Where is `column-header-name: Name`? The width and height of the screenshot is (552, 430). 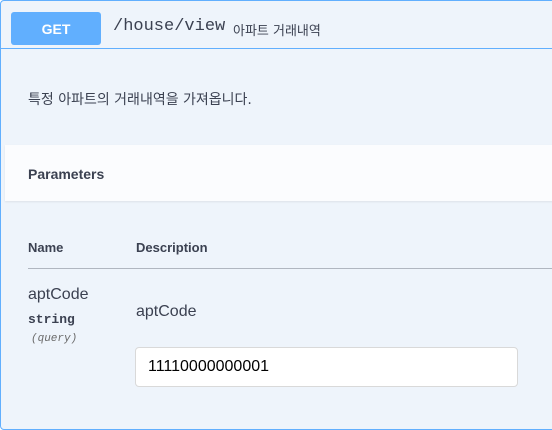 column-header-name: Name is located at coordinates (46, 247).